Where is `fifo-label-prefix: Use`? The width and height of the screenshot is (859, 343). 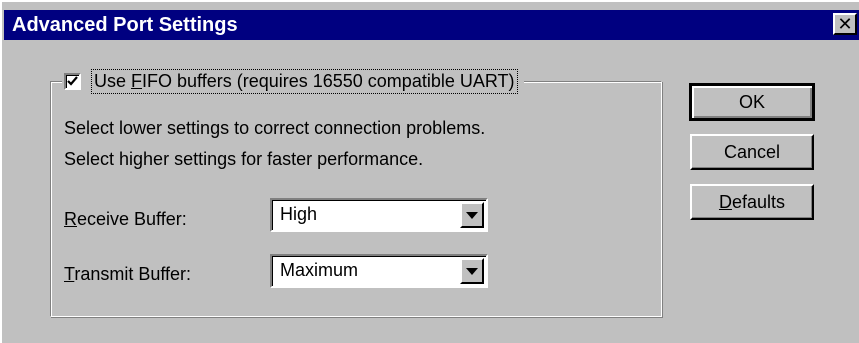 fifo-label-prefix: Use is located at coordinates (113, 80).